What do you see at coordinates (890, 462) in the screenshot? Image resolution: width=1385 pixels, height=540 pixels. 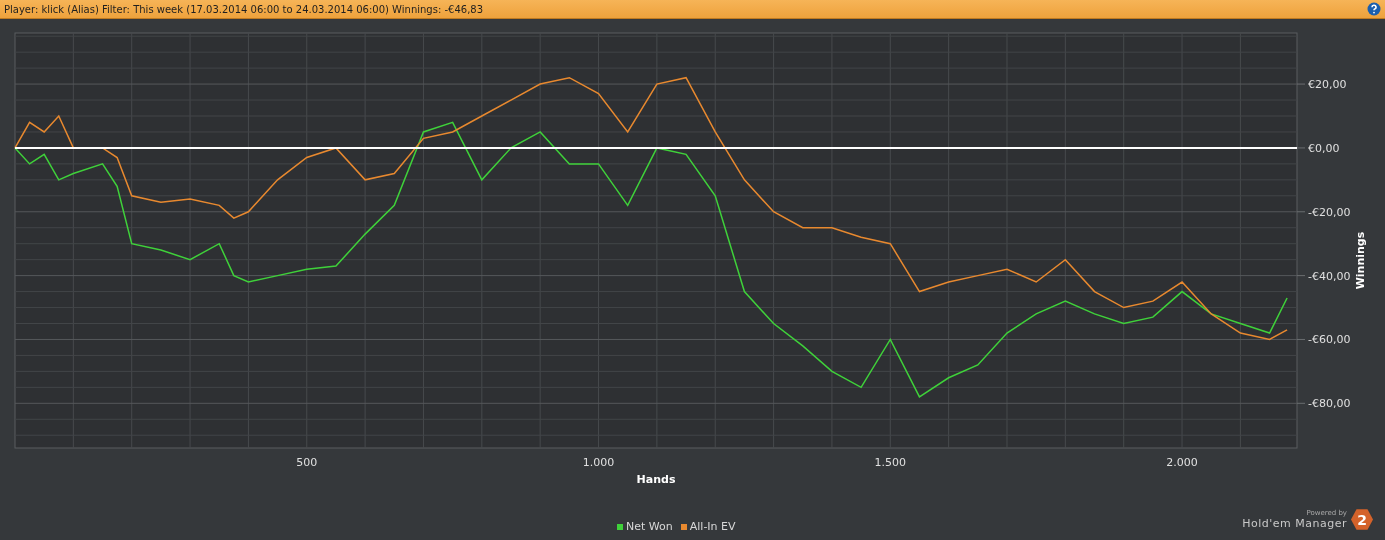 I see `axis-tick-label: 1.500` at bounding box center [890, 462].